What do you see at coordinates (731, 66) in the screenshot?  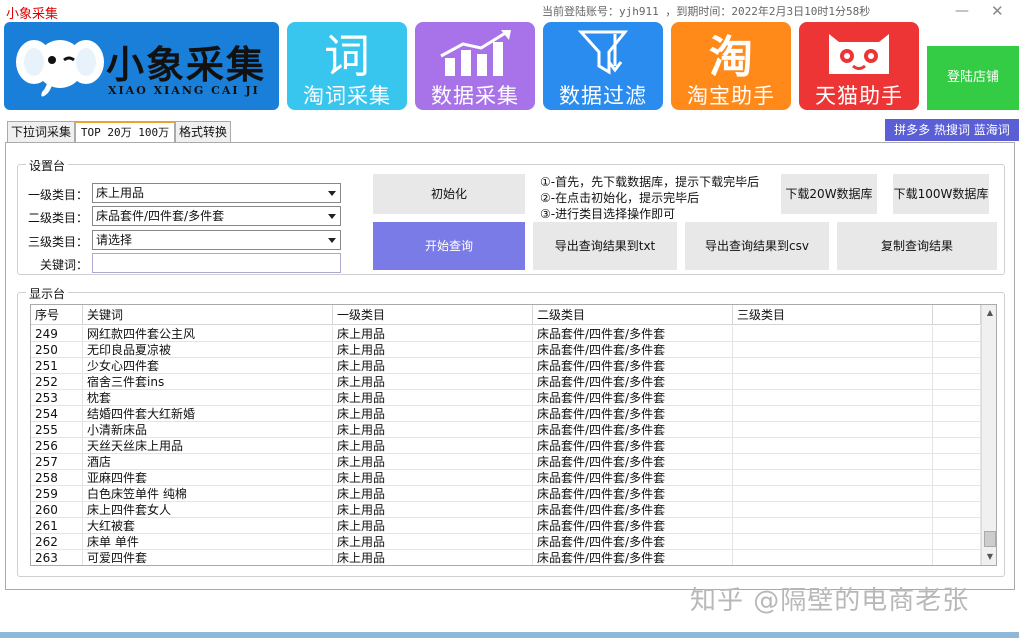 I see `nav-tile-taobao-helper: 淘 淘宝助手` at bounding box center [731, 66].